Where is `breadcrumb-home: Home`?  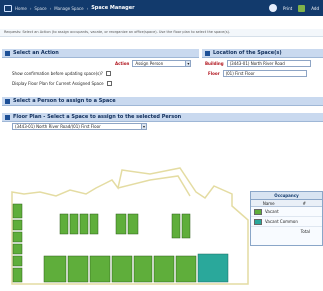
breadcrumb-home: Home is located at coordinates (21, 8).